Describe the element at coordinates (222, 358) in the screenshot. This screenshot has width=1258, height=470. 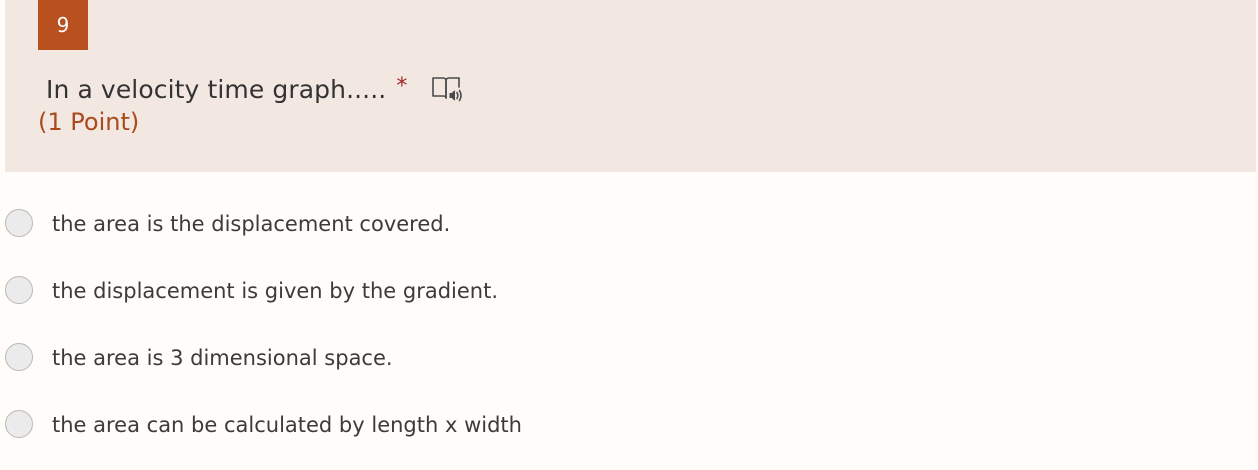
I see `answer-option-label: the area is 3 dimensional space.` at that location.